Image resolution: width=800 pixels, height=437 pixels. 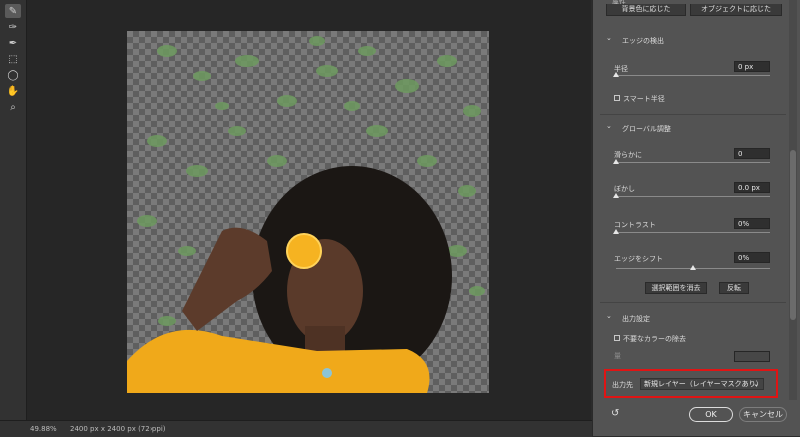 What do you see at coordinates (752, 66) in the screenshot?
I see `radius-field: 0 px` at bounding box center [752, 66].